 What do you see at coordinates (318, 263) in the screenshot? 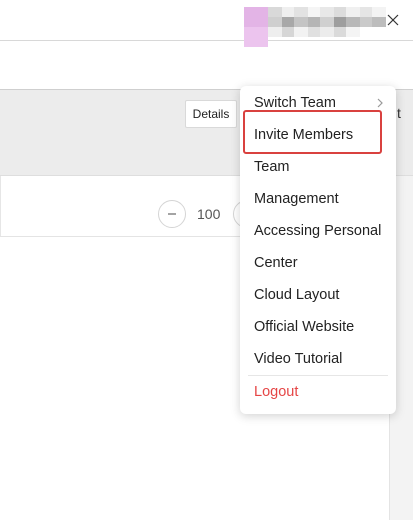
I see `menu-item-center: Center` at bounding box center [318, 263].